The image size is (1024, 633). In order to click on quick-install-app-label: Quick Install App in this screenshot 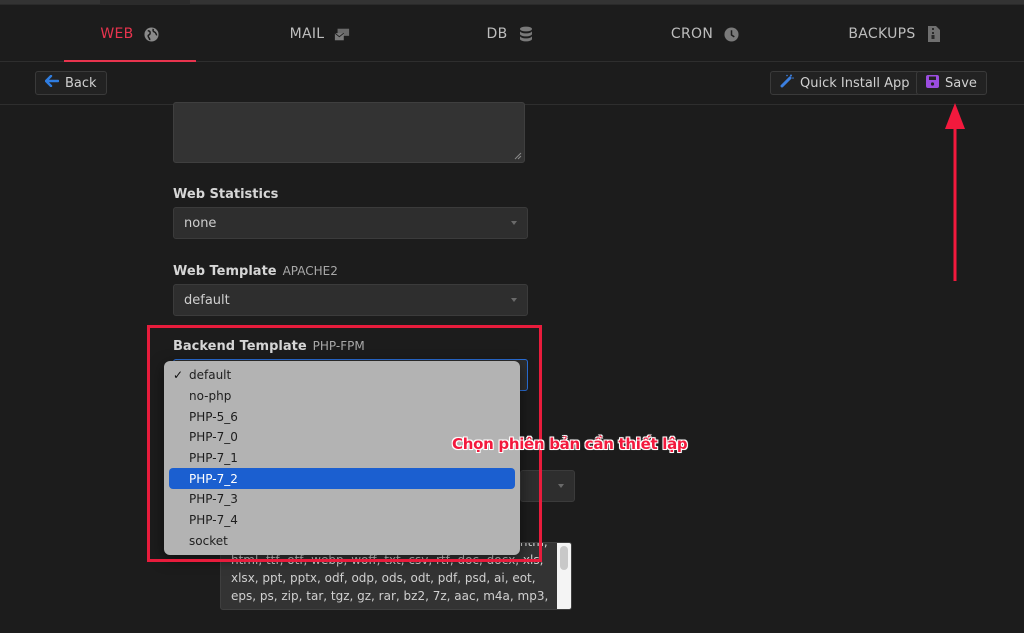, I will do `click(855, 83)`.